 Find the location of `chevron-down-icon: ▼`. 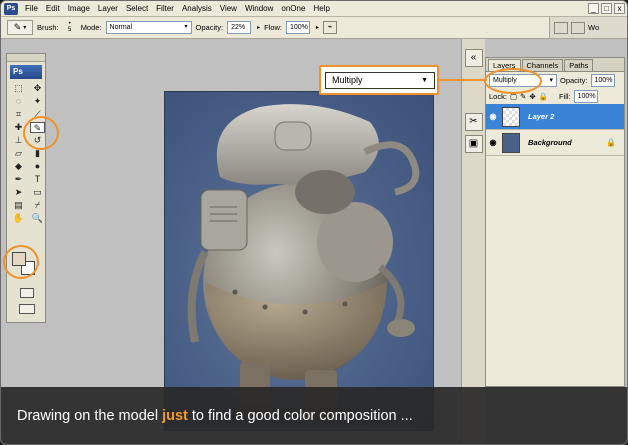

chevron-down-icon: ▼ is located at coordinates (424, 80).